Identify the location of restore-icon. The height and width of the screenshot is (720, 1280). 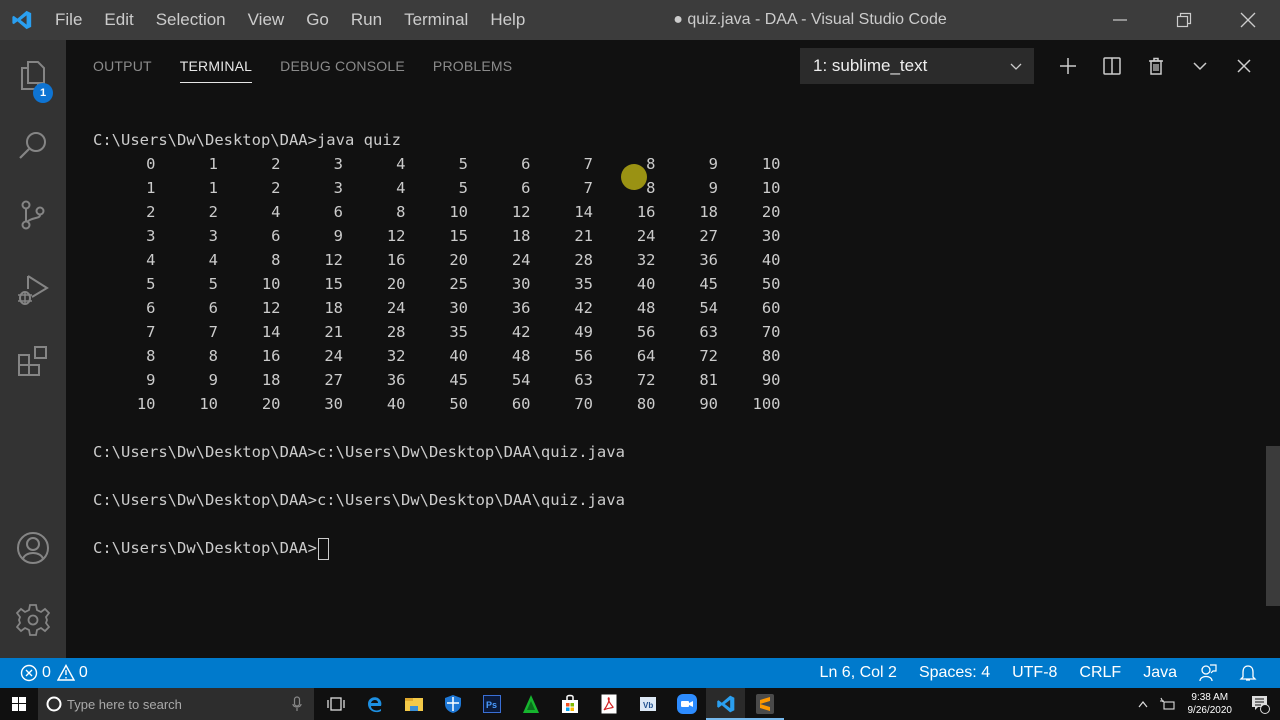
(1184, 20).